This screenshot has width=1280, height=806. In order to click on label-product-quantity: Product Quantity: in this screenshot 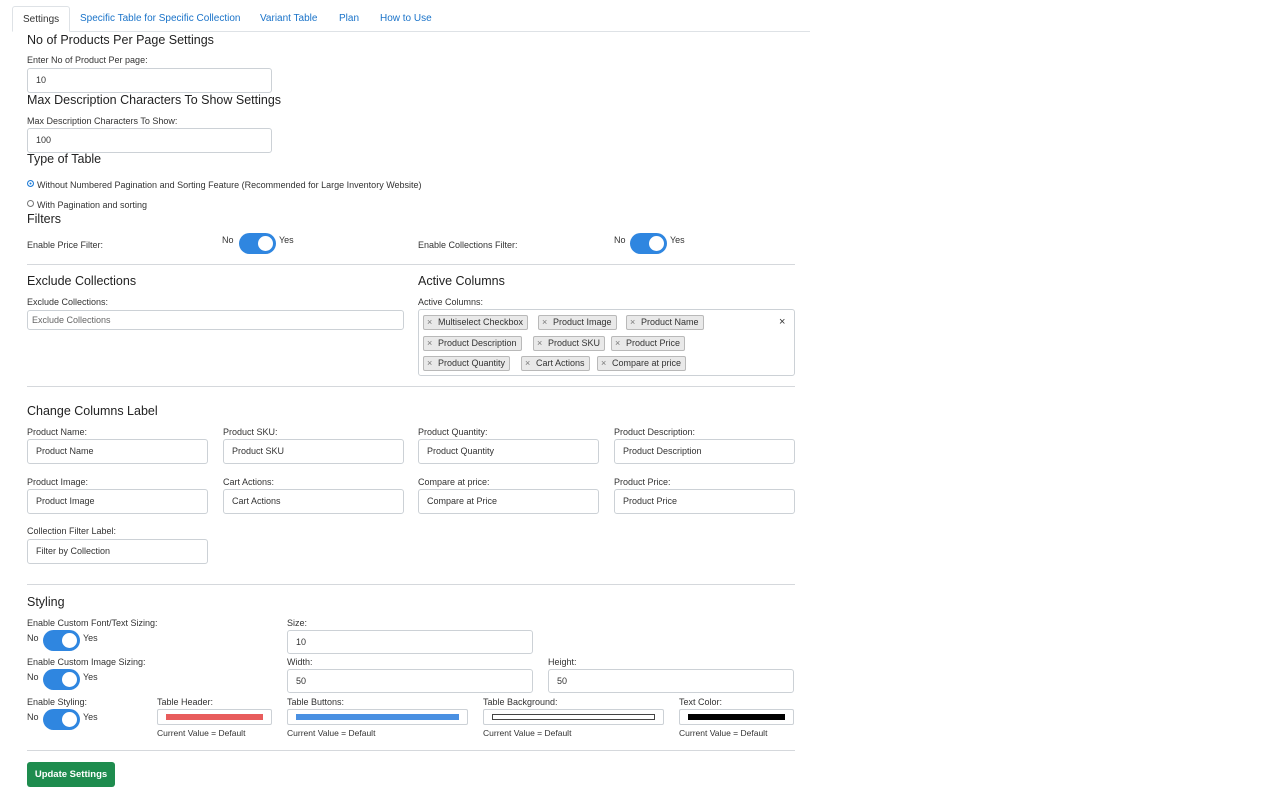, I will do `click(453, 432)`.